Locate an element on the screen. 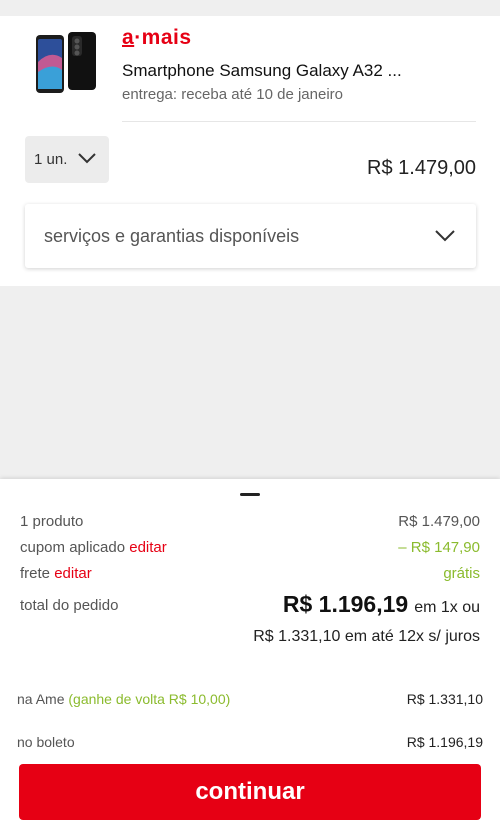  total-suffix: em 1x ou is located at coordinates (447, 607).